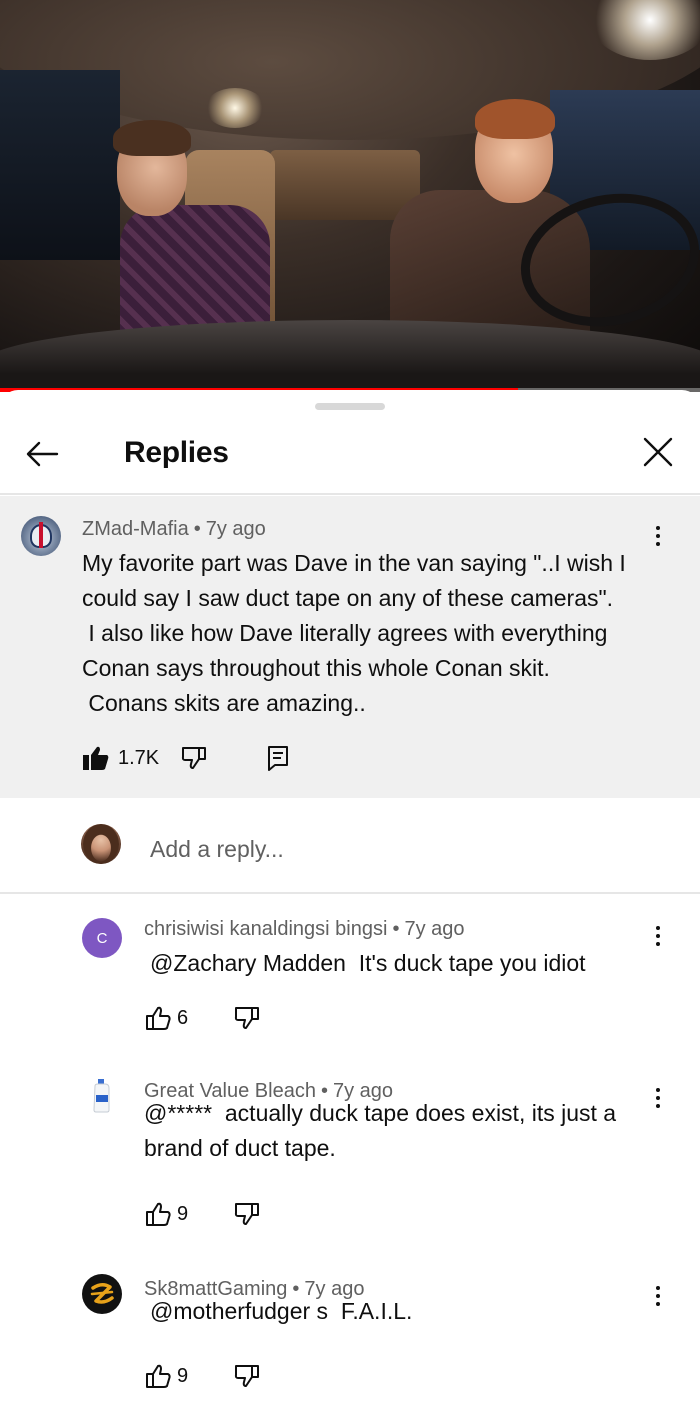 This screenshot has width=700, height=1414. Describe the element at coordinates (350, 893) in the screenshot. I see `reply-divider` at that location.